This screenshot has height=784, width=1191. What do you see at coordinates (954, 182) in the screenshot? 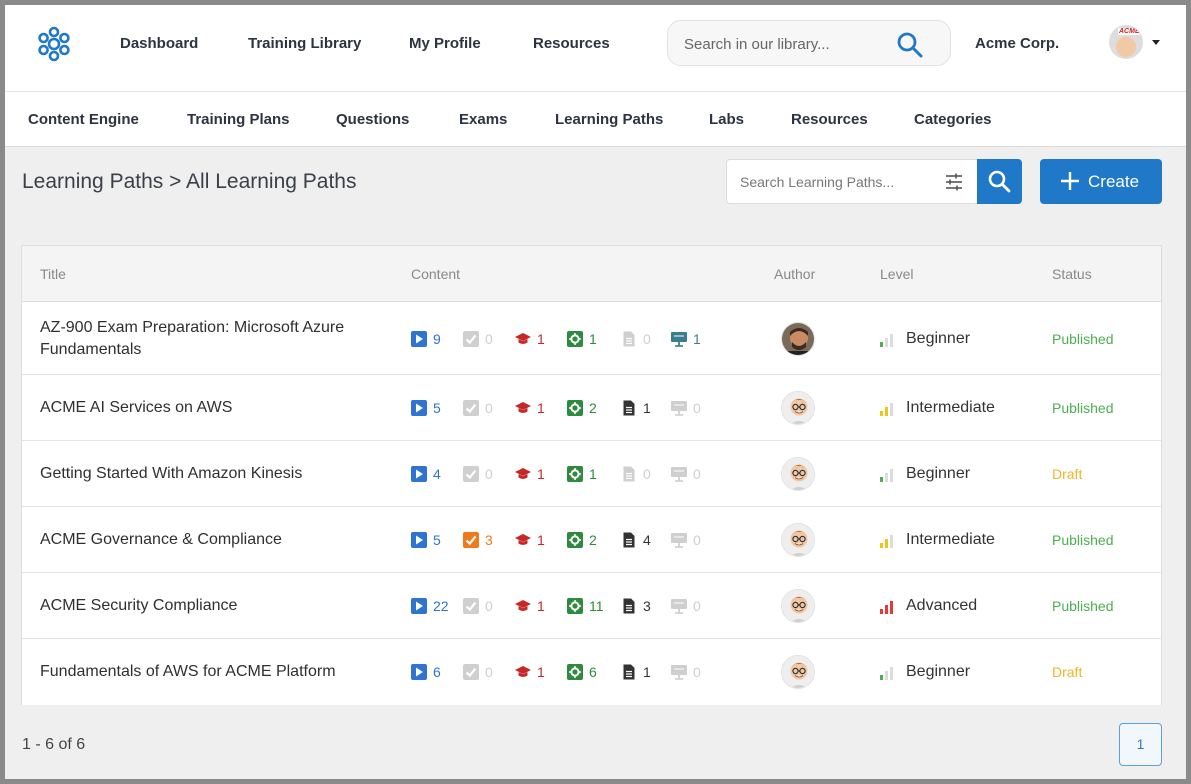
I see `filter-sliders-icon` at bounding box center [954, 182].